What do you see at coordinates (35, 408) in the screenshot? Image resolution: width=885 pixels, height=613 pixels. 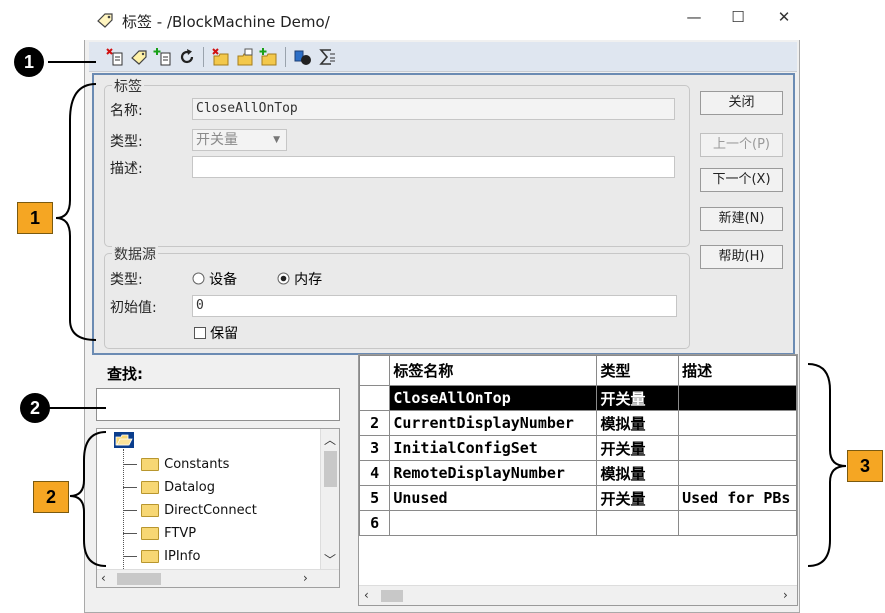 I see `callout-disc-2: 2` at bounding box center [35, 408].